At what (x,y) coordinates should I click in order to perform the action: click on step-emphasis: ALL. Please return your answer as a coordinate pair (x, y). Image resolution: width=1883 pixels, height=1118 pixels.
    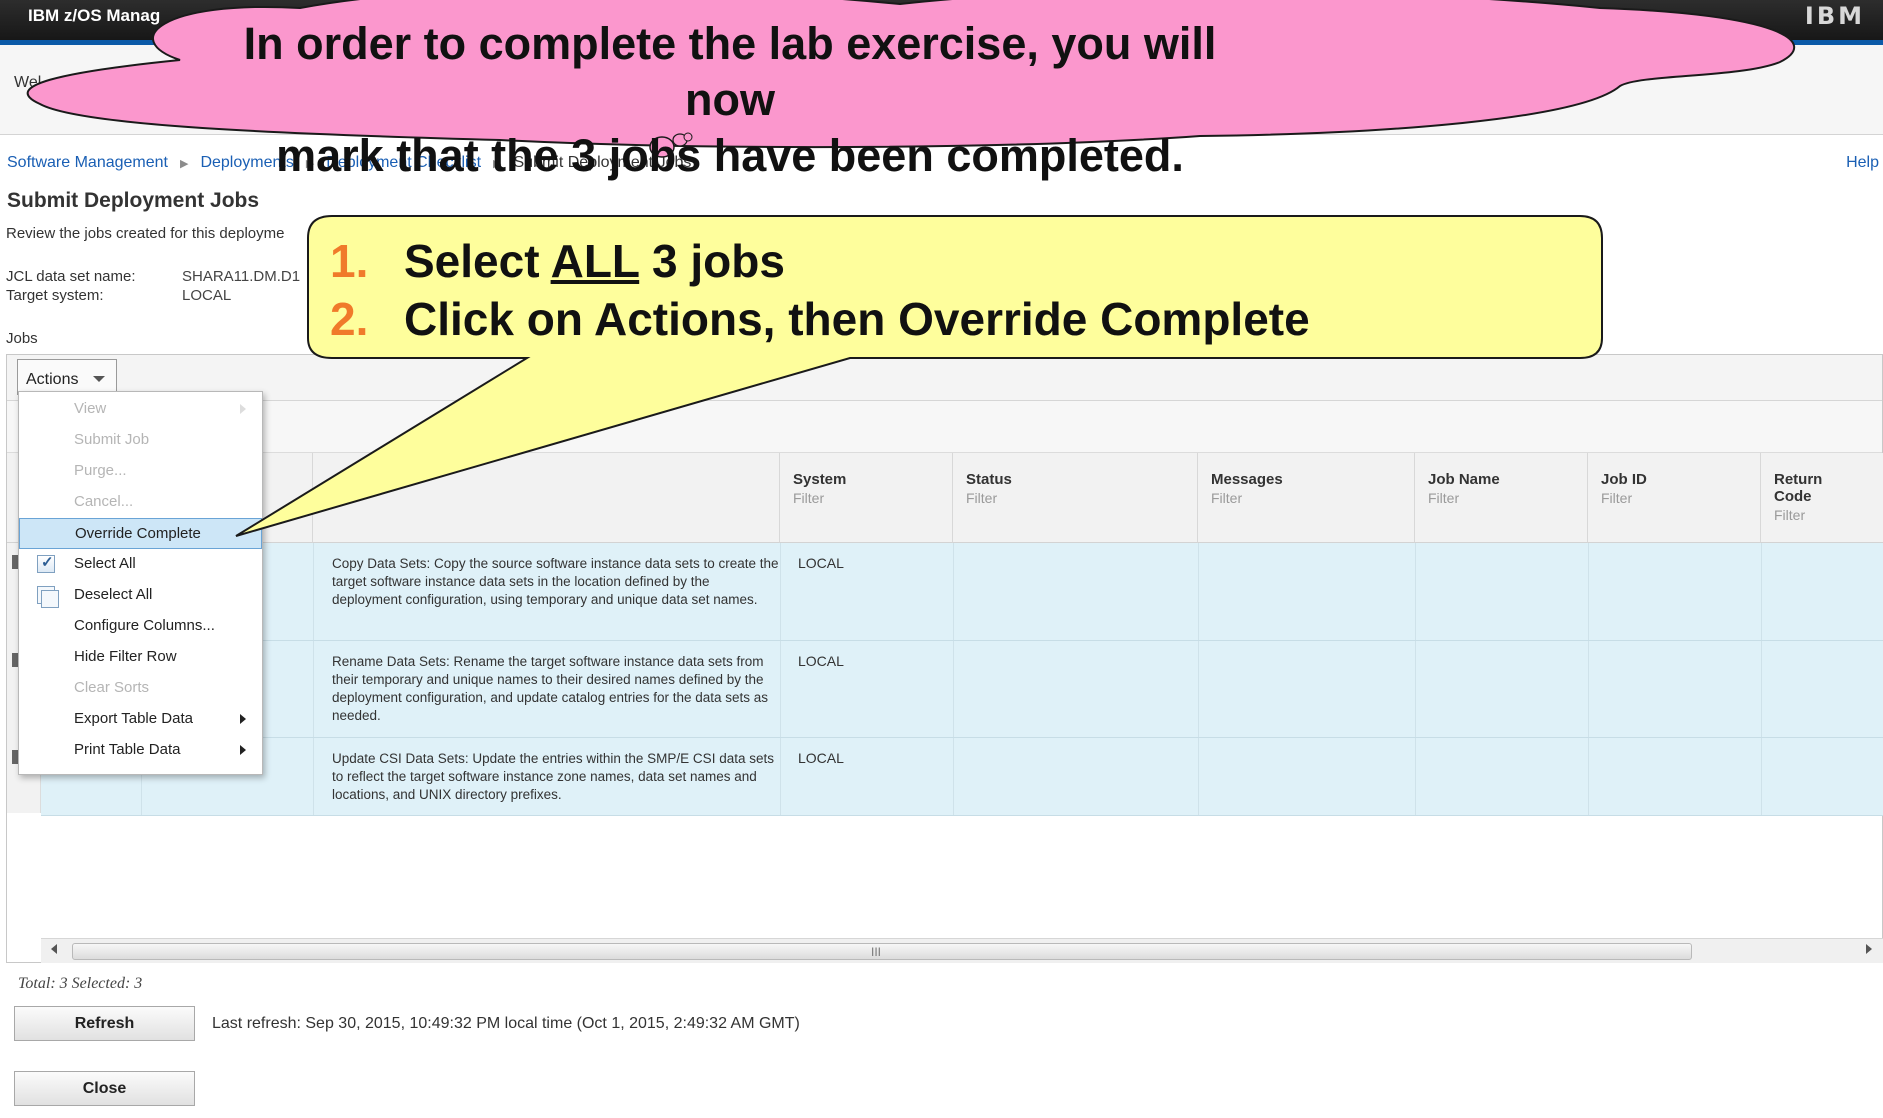
    Looking at the image, I should click on (595, 261).